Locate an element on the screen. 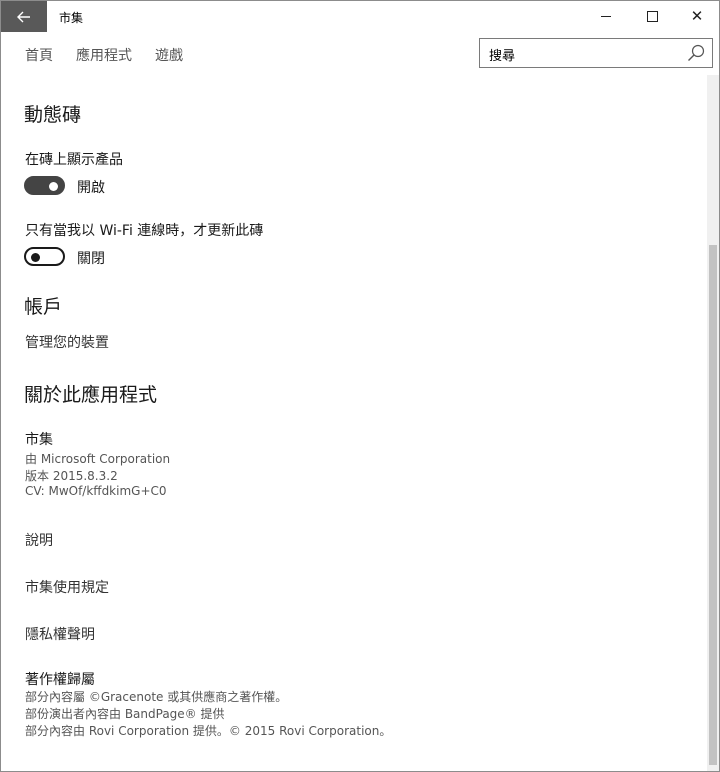 Image resolution: width=720 pixels, height=772 pixels. close-button: ✕ is located at coordinates (696, 16).